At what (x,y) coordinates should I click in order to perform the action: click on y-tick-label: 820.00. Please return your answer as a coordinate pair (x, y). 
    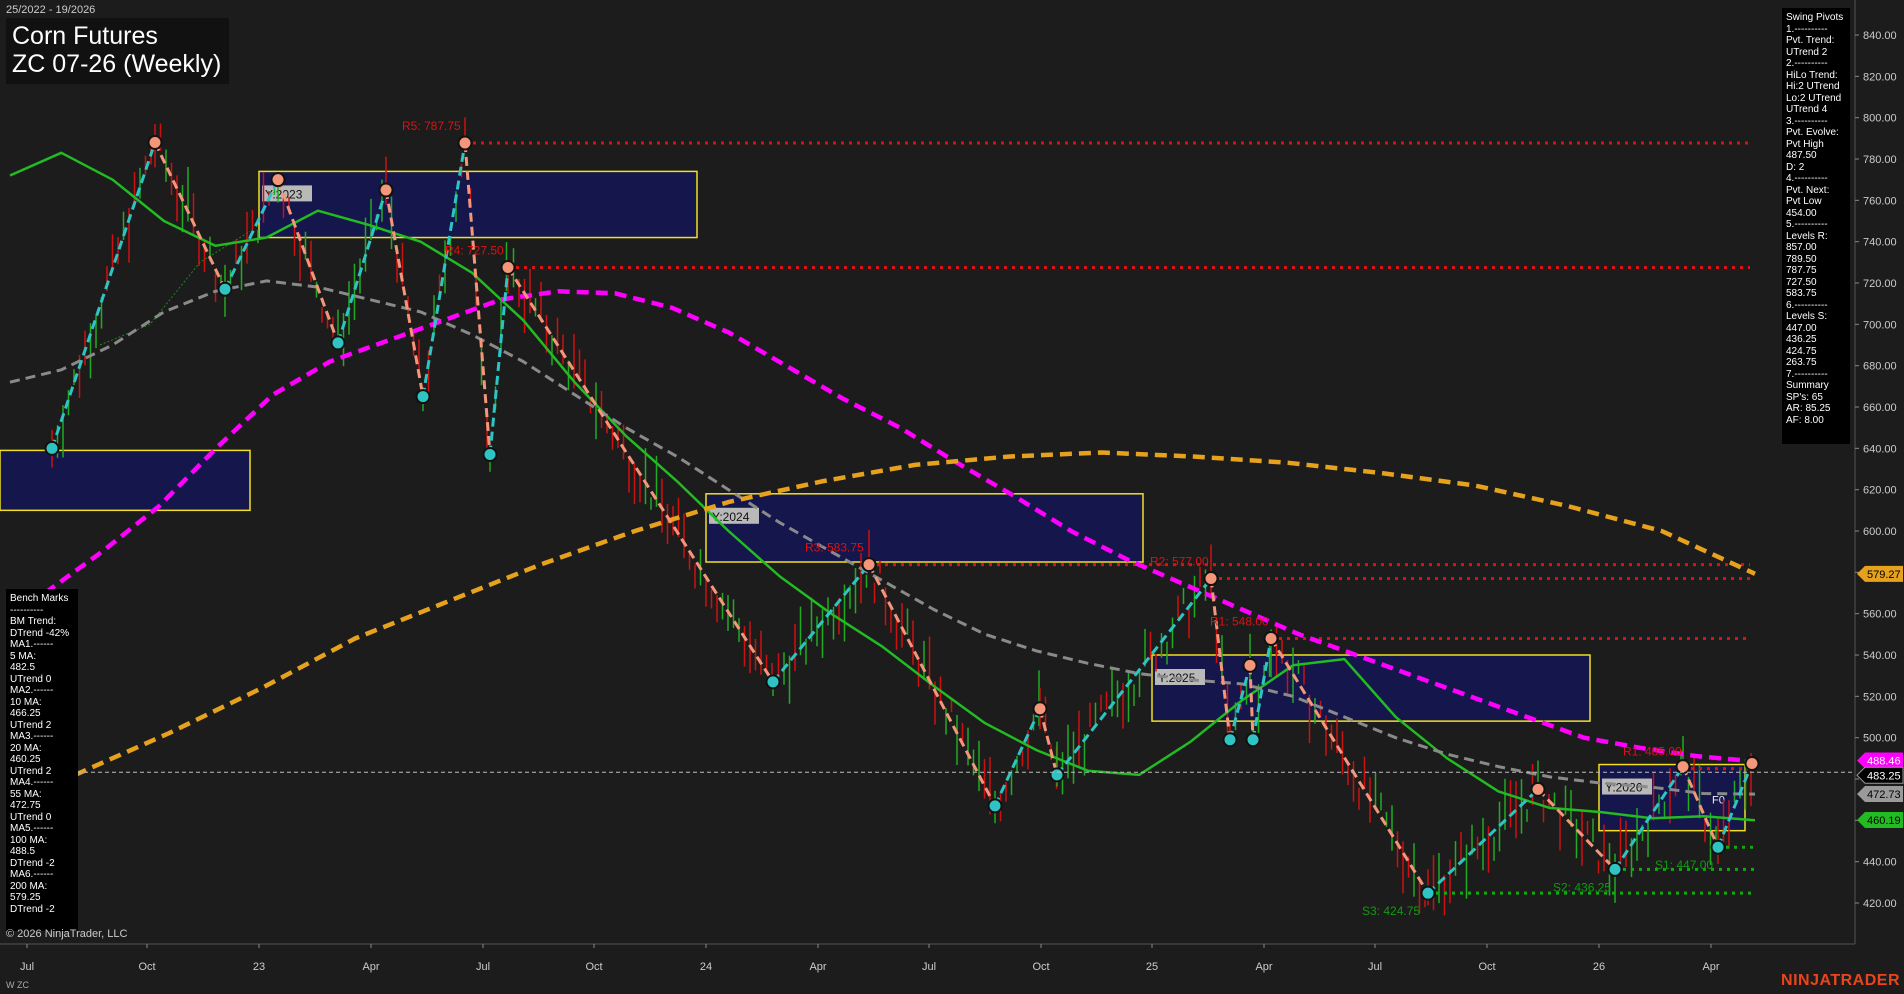
    Looking at the image, I should click on (1880, 77).